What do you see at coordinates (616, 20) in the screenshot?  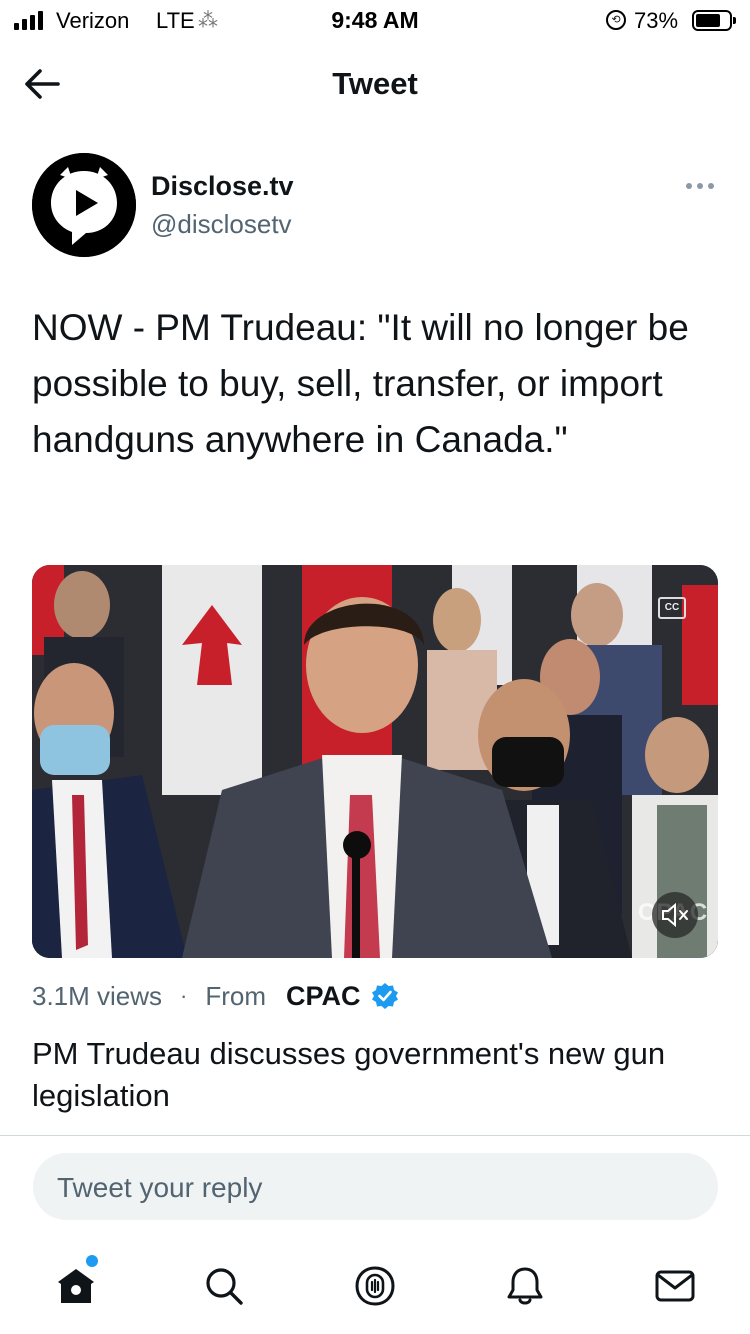 I see `orientation-lock-icon: ⟲` at bounding box center [616, 20].